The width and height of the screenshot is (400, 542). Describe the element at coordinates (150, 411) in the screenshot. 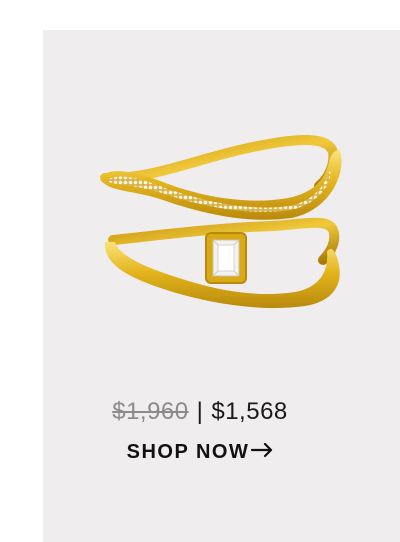

I see `original-price: $1,960` at that location.